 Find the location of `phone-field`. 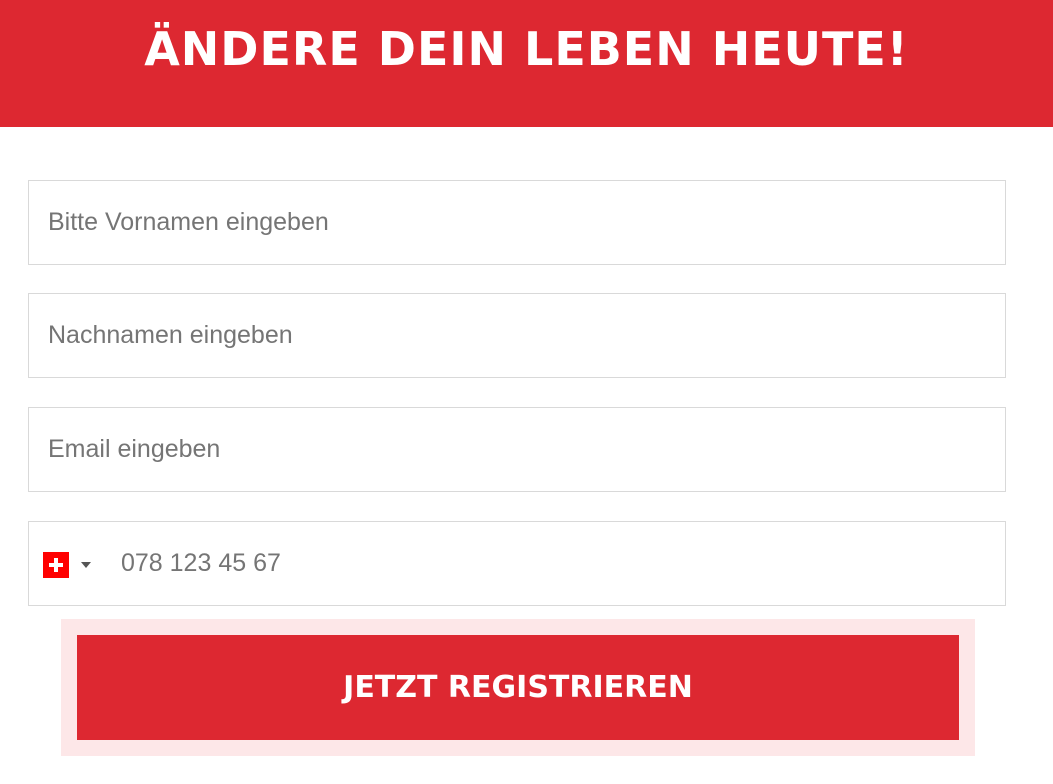

phone-field is located at coordinates (517, 563).